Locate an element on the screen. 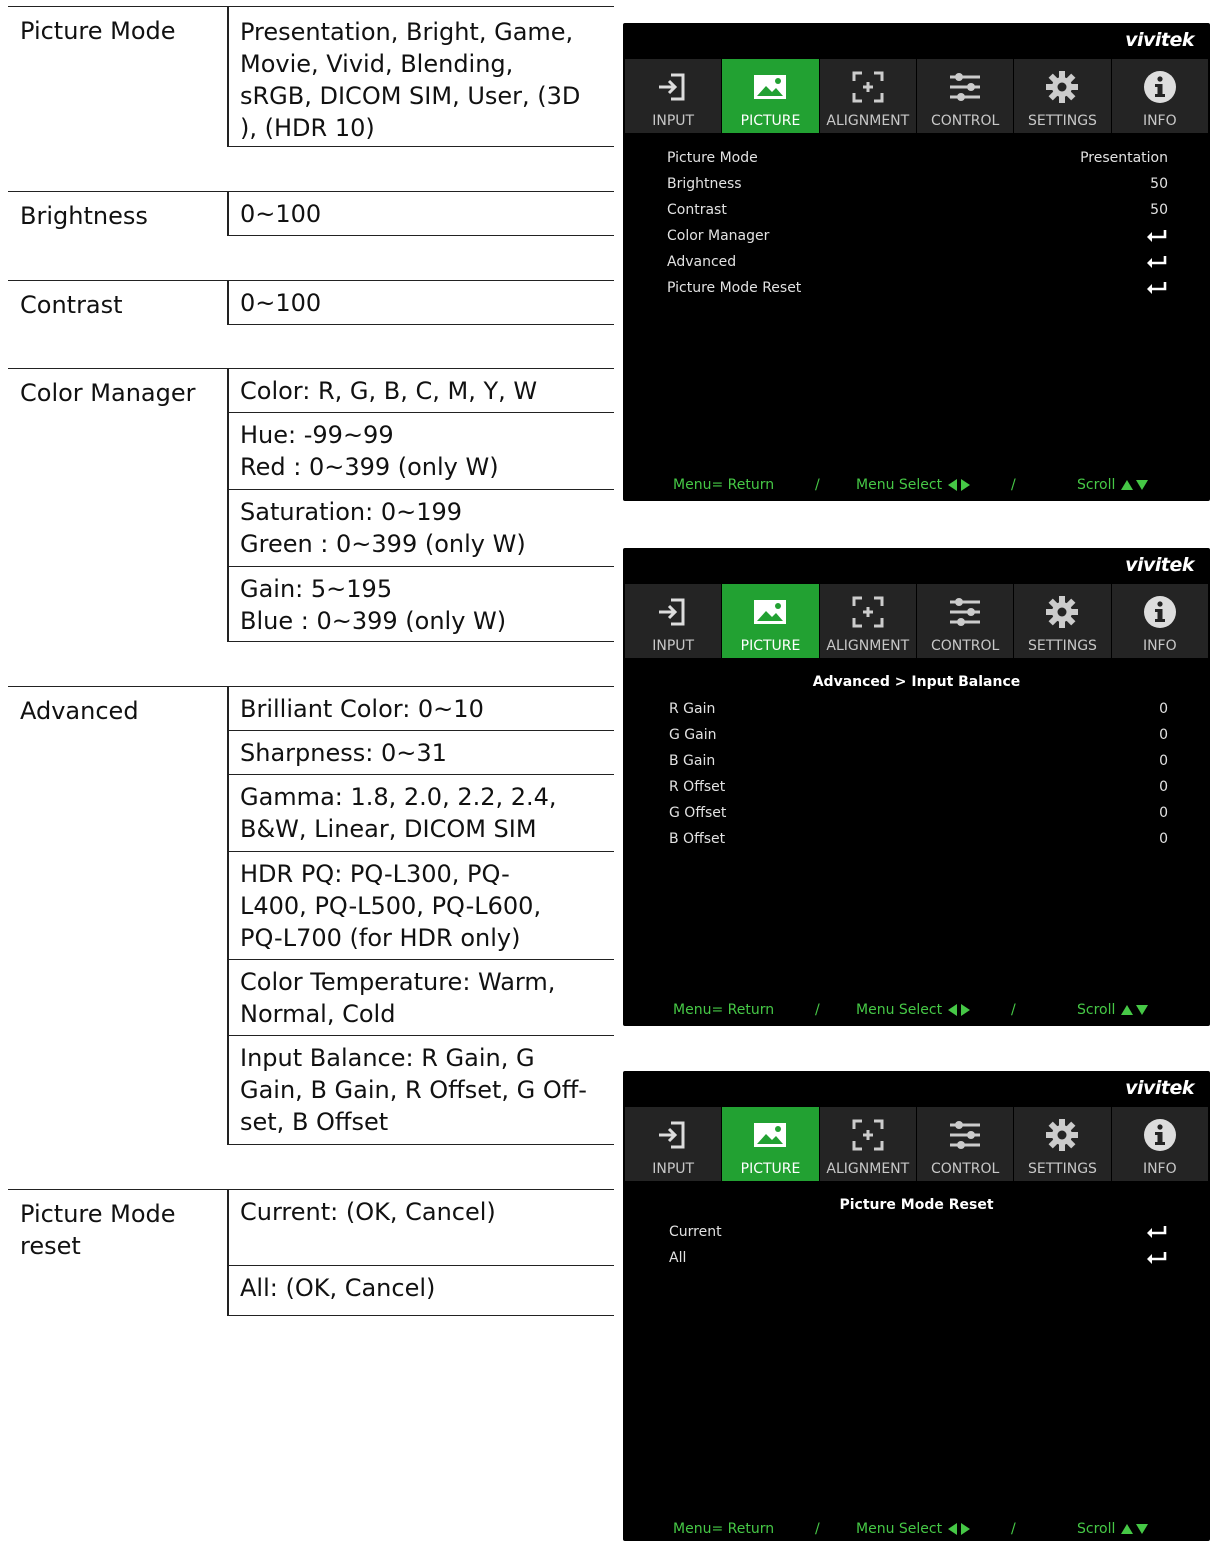  advanced-line: HDR PQ: PQ-L300, PQ- is located at coordinates (375, 874).